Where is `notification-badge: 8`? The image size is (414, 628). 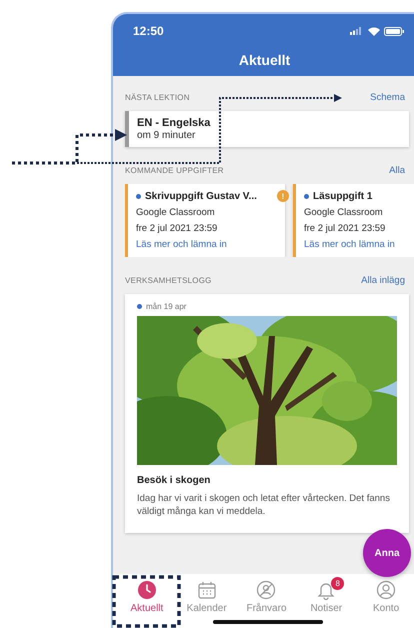
notification-badge: 8 is located at coordinates (337, 583).